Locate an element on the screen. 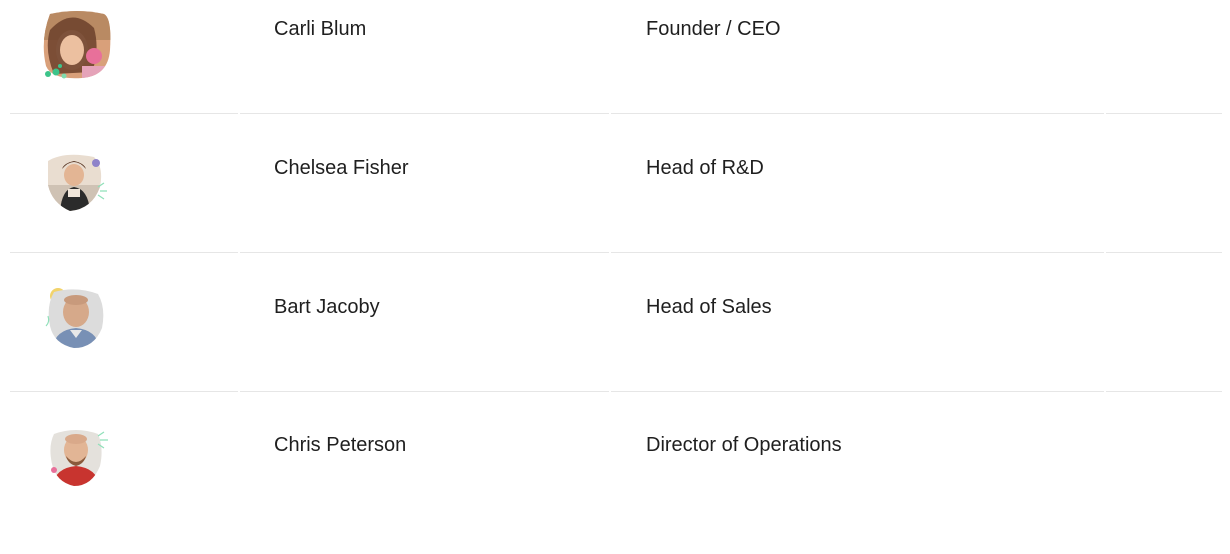 The width and height of the screenshot is (1230, 554). role-cell: Head of R&D is located at coordinates (857, 208).